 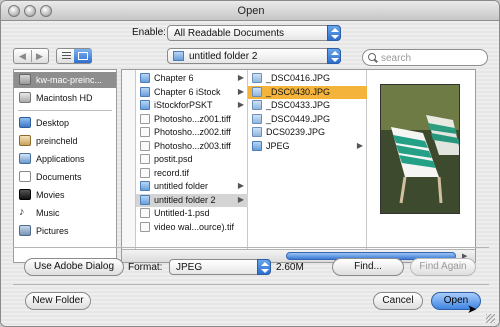 I want to click on column-view-icon, so click(x=83, y=56).